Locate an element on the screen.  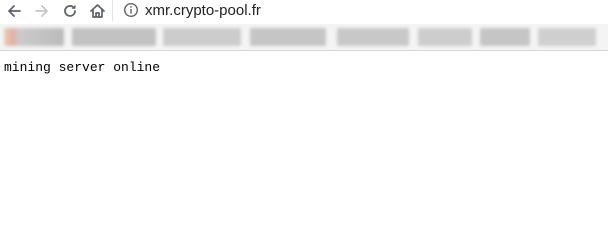
reload-button is located at coordinates (70, 11).